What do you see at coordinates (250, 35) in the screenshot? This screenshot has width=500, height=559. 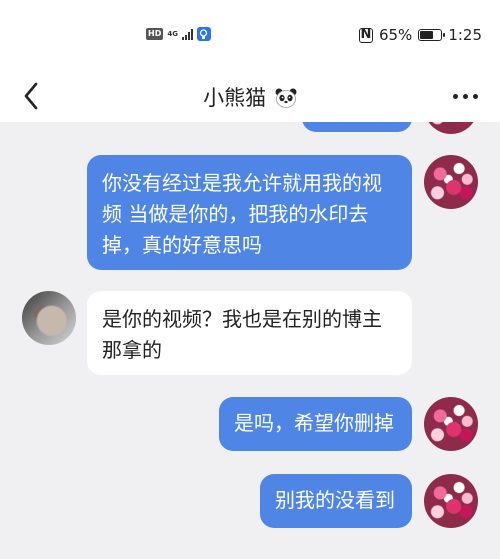 I see `status-bar: HD 4G N 65% 1:25` at bounding box center [250, 35].